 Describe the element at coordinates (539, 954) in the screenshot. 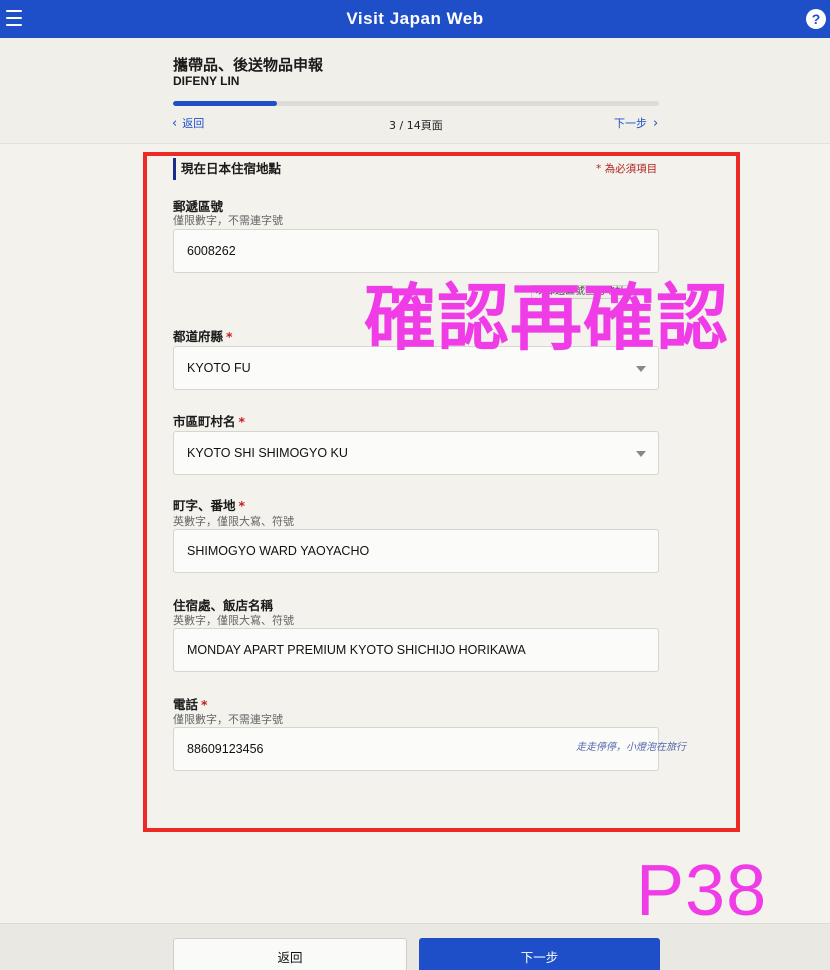

I see `next-button: 下一步` at that location.